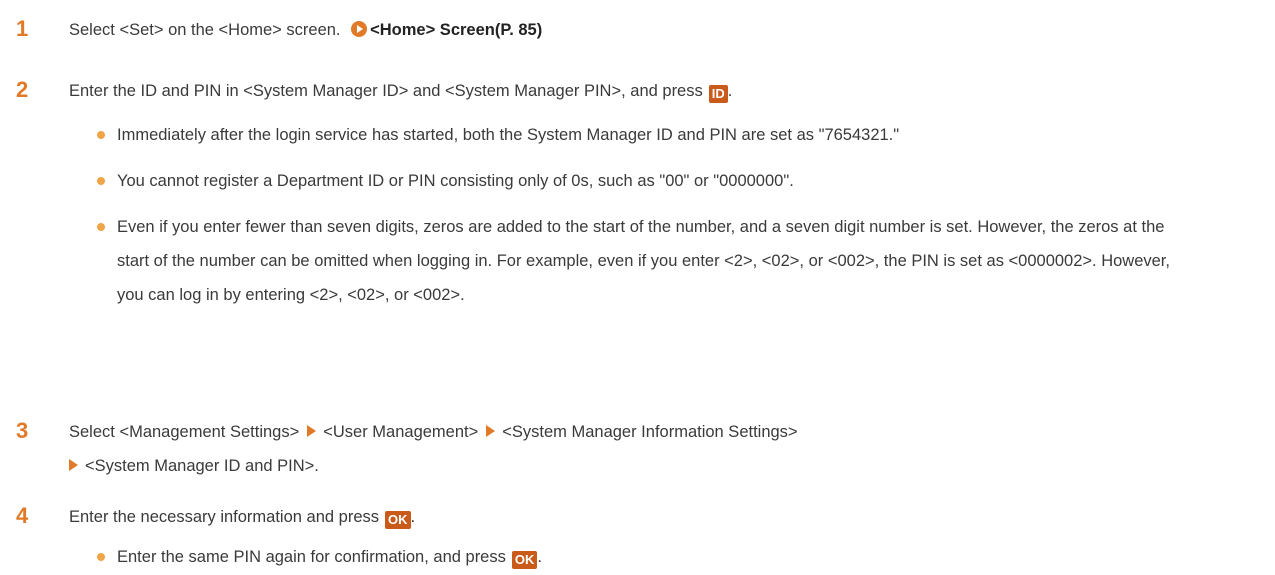 Image resolution: width=1275 pixels, height=575 pixels. What do you see at coordinates (22, 515) in the screenshot?
I see `step-number: 4` at bounding box center [22, 515].